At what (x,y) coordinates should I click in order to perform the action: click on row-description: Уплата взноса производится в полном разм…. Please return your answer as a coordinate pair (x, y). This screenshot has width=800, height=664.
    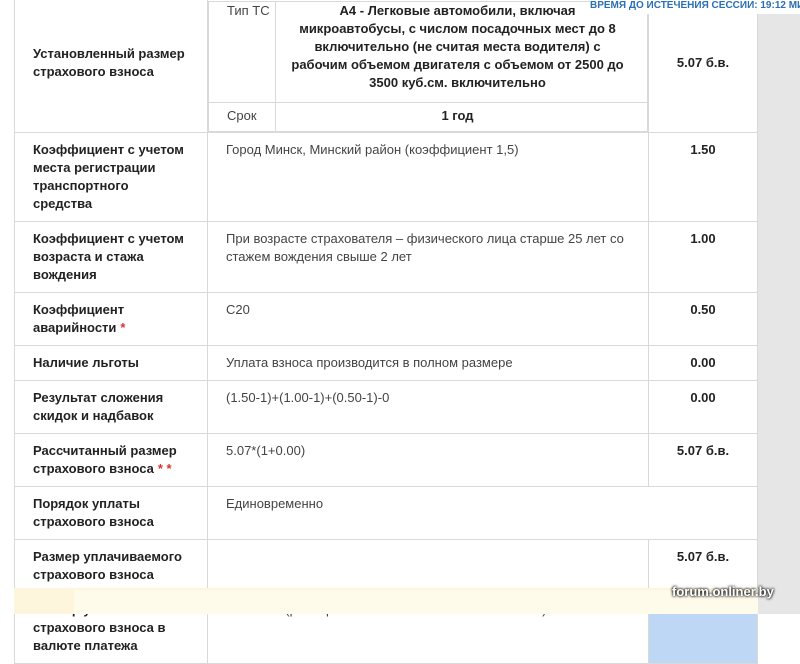
    Looking at the image, I should click on (428, 363).